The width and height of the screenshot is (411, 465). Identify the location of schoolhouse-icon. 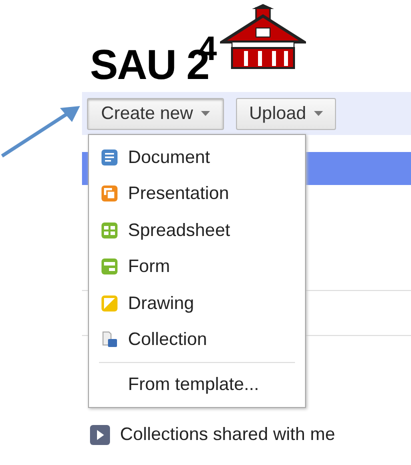
(263, 37).